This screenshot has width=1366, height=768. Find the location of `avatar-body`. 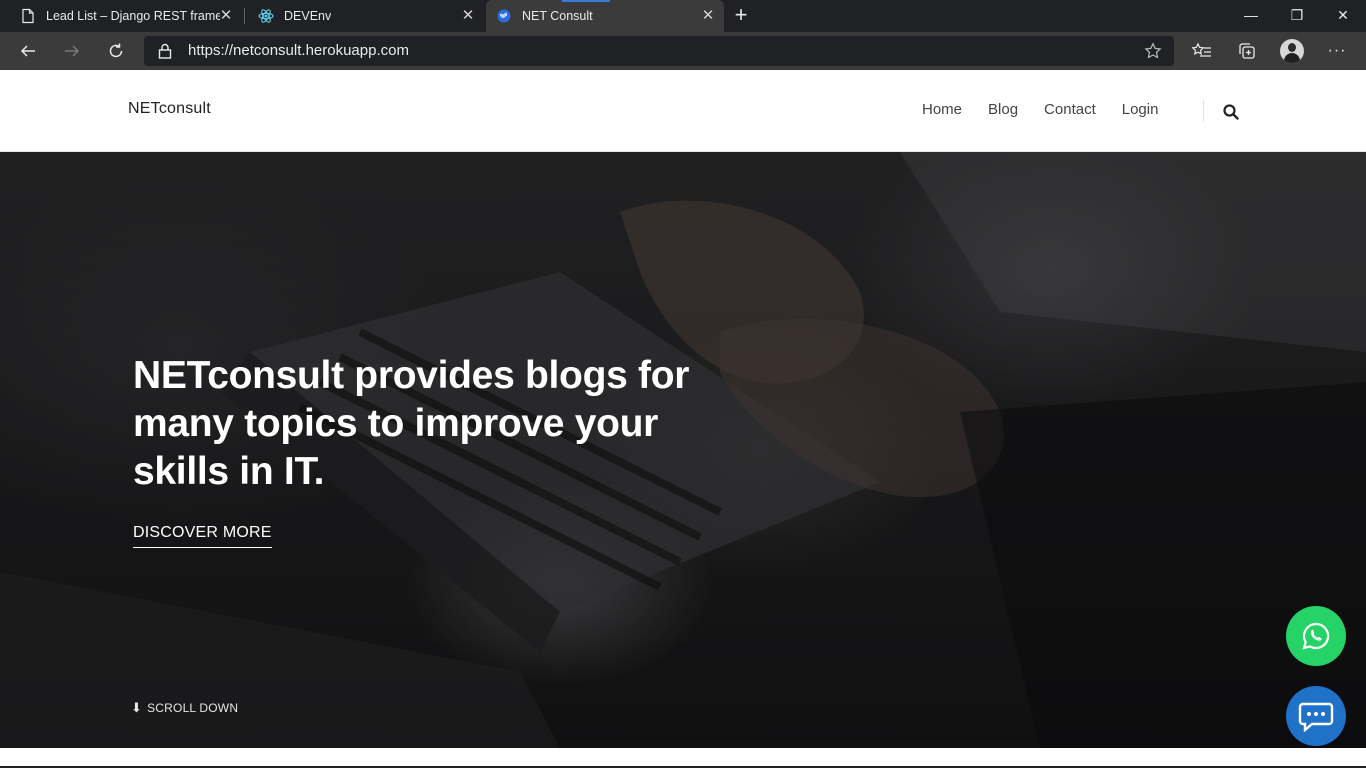

avatar-body is located at coordinates (1292, 58).